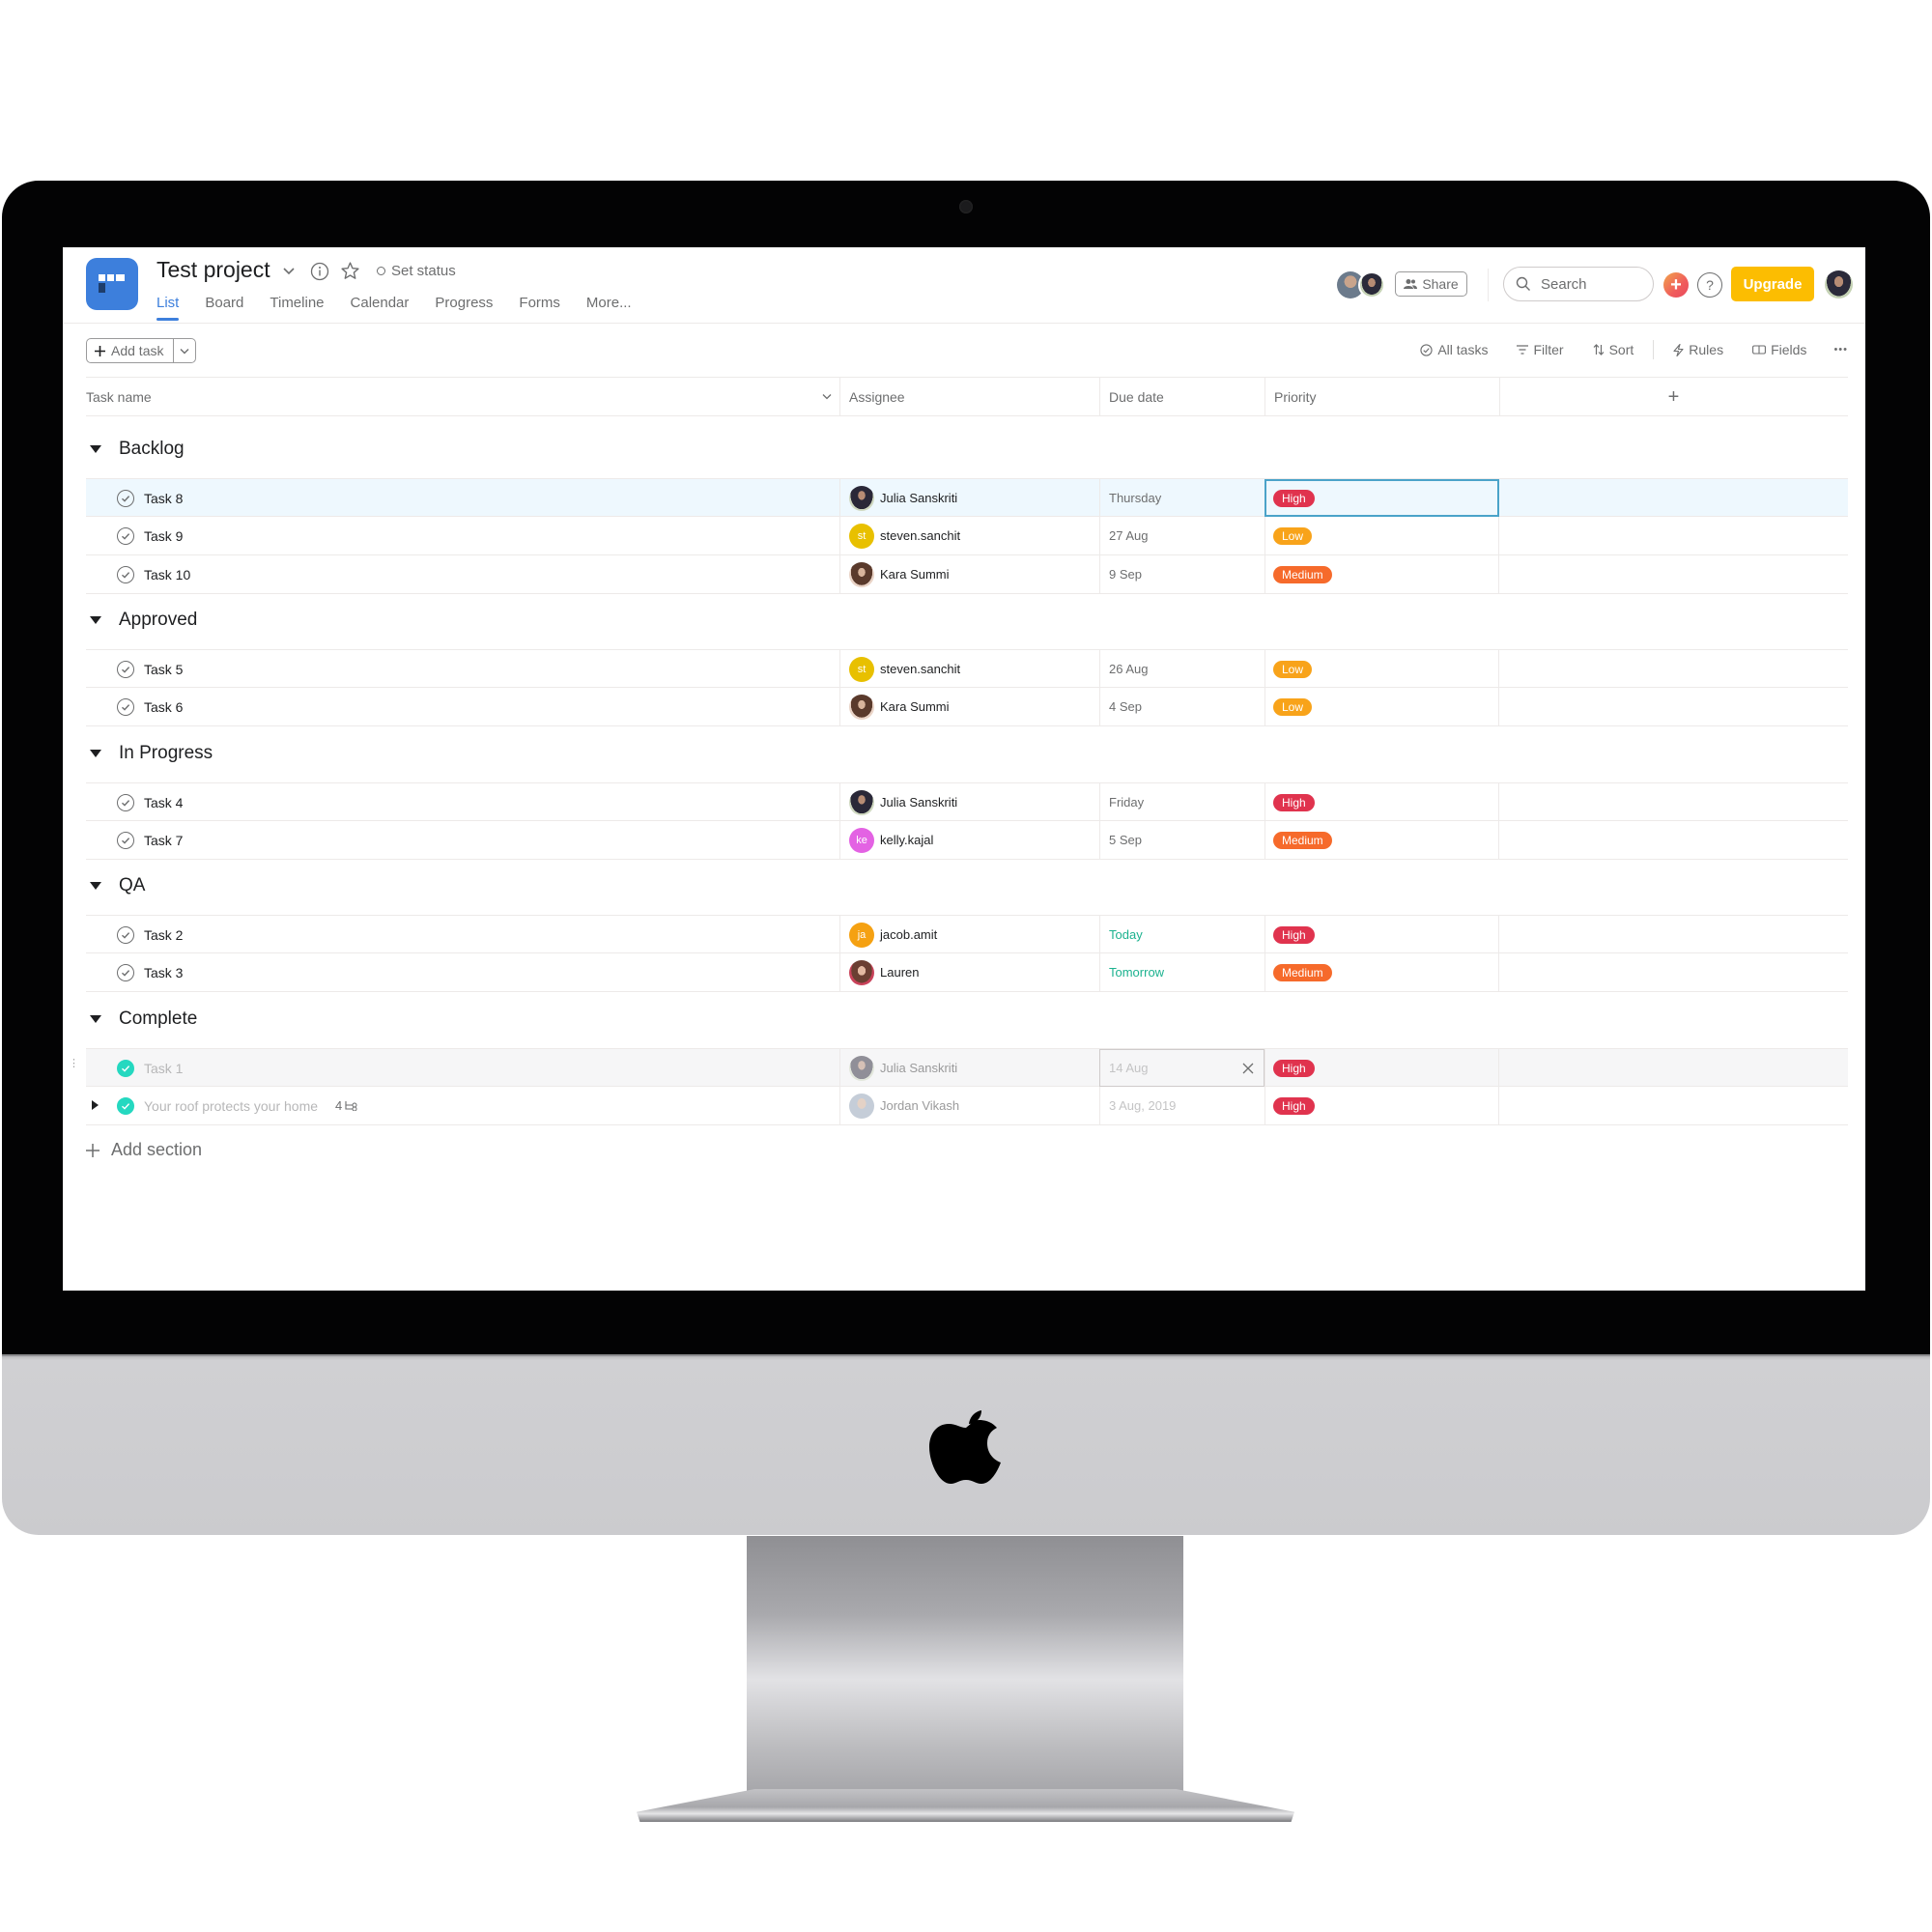 This screenshot has width=1932, height=1932. What do you see at coordinates (969, 397) in the screenshot?
I see `column-header-assignee: Assignee` at bounding box center [969, 397].